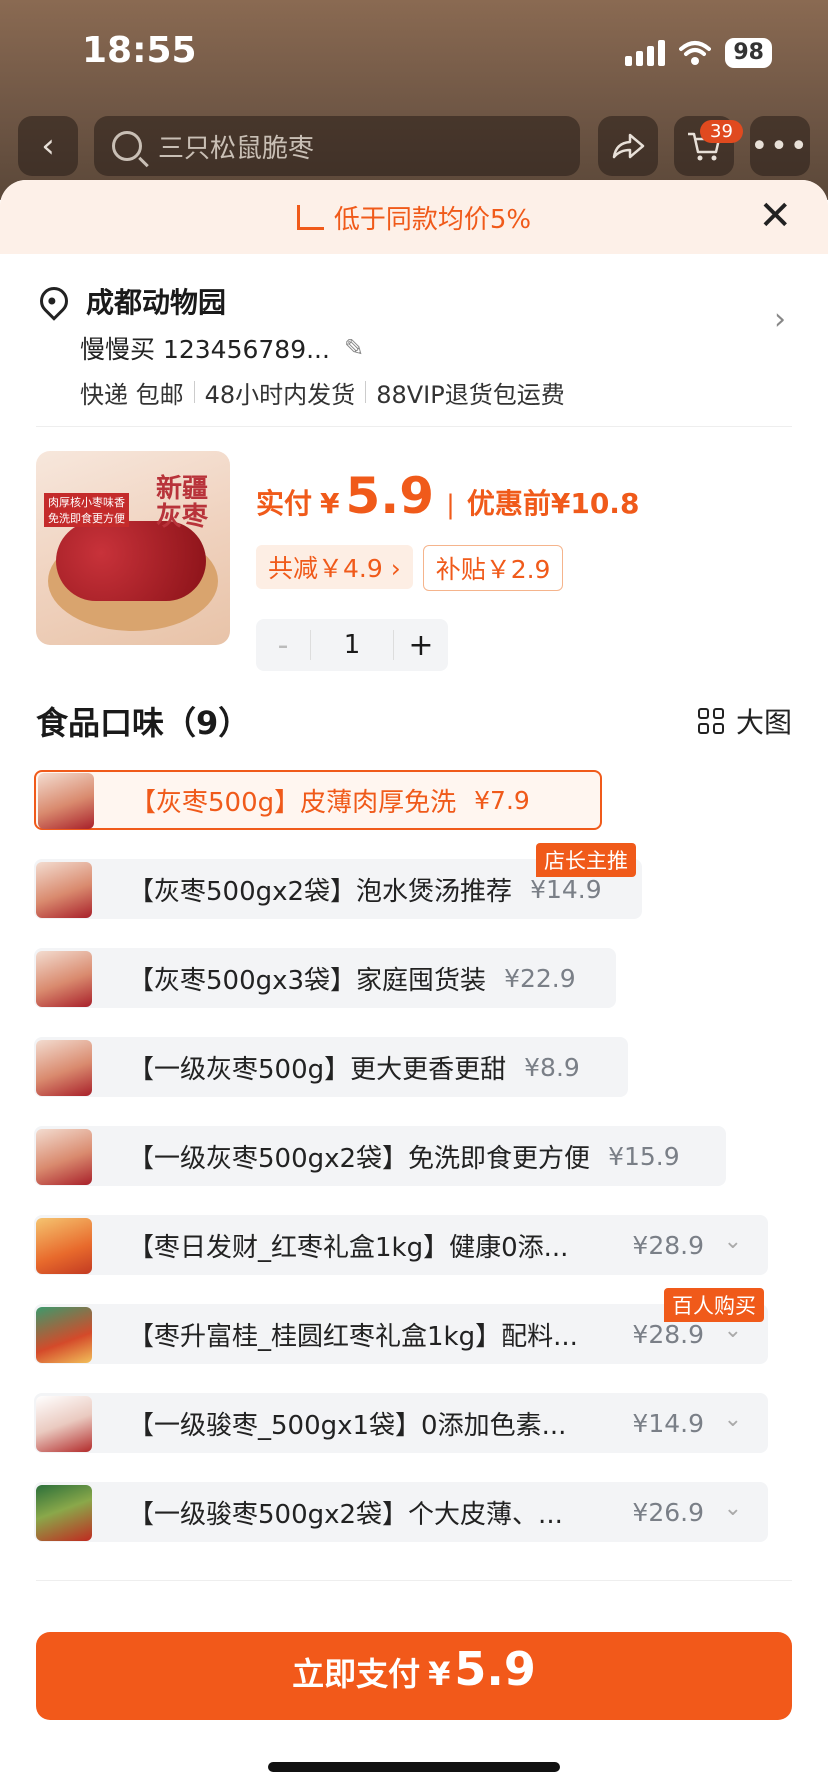  I want to click on flavor-title: 食品口味（9）, so click(143, 723).